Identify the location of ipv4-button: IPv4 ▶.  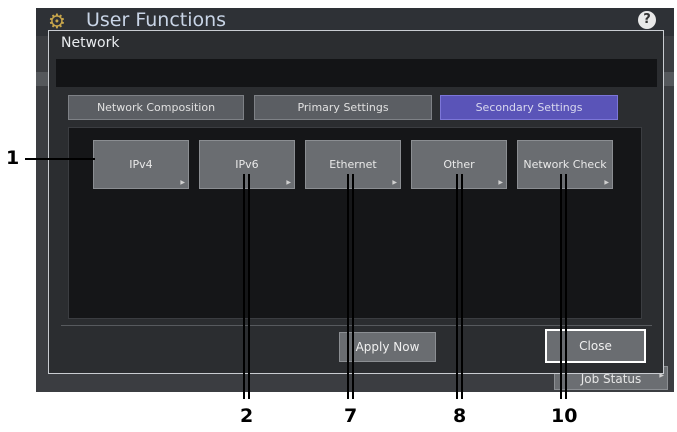
(141, 164).